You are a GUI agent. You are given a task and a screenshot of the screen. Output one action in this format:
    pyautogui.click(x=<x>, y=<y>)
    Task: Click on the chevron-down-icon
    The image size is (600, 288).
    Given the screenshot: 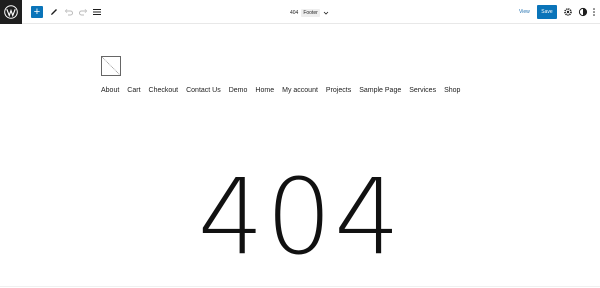 What is the action you would take?
    pyautogui.click(x=326, y=13)
    